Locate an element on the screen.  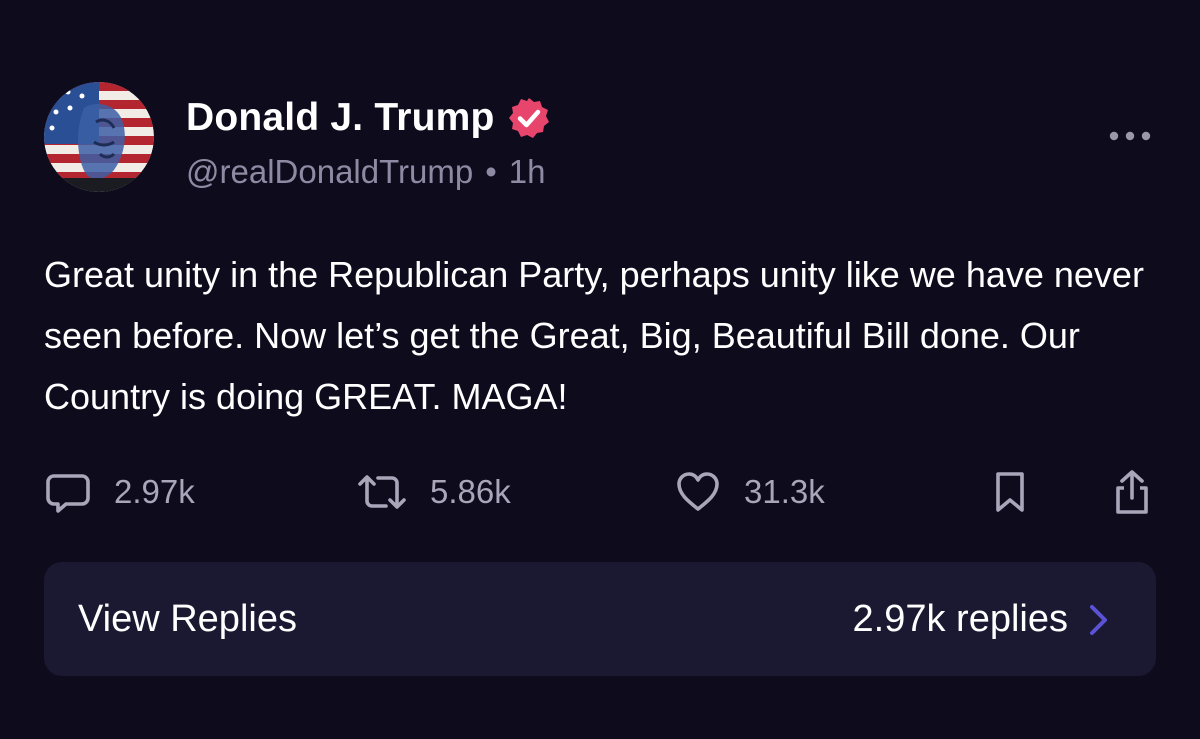
reply-button: 2.97k is located at coordinates (119, 492).